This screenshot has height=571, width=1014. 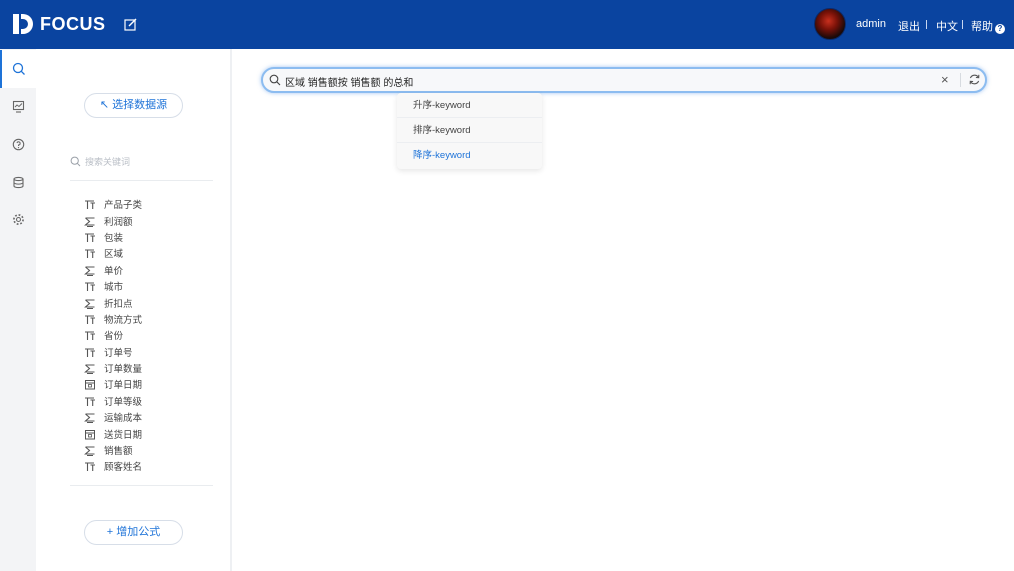 What do you see at coordinates (118, 353) in the screenshot?
I see `field-label: 订单号` at bounding box center [118, 353].